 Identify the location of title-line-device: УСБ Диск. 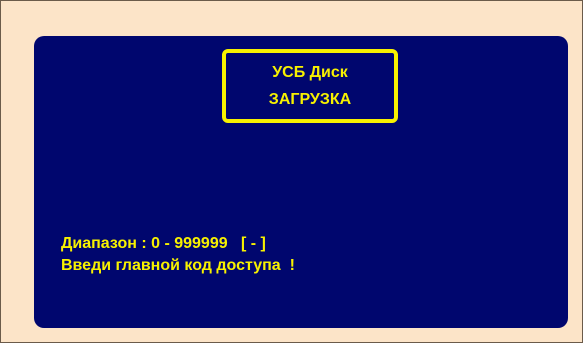
(310, 72).